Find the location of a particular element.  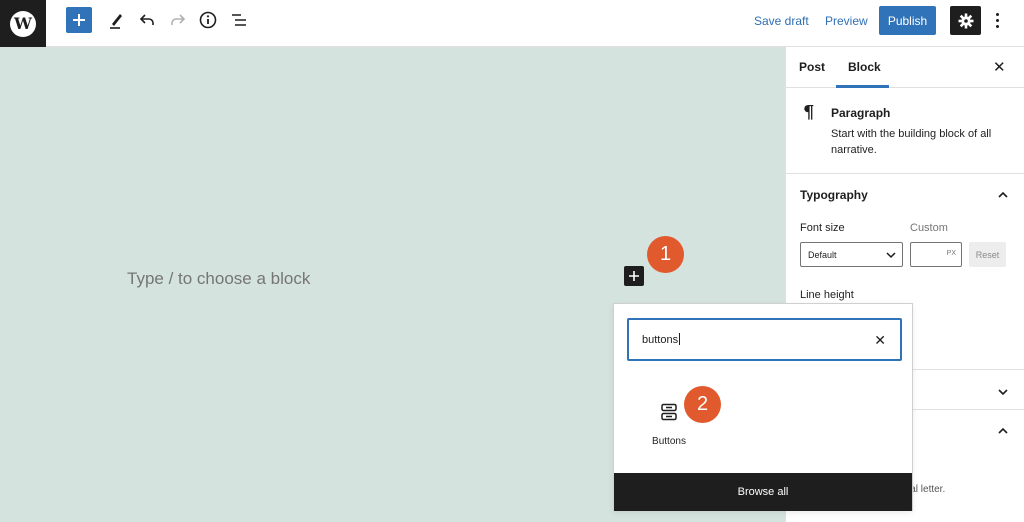

step-badge-1: 1 is located at coordinates (665, 254).